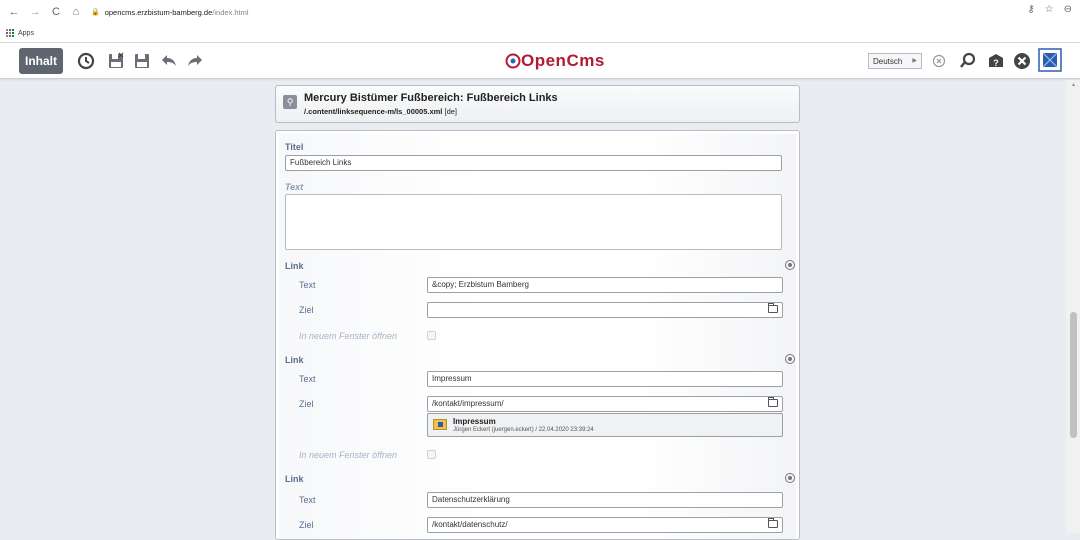  Describe the element at coordinates (26, 33) in the screenshot. I see `apps-label: Apps` at that location.